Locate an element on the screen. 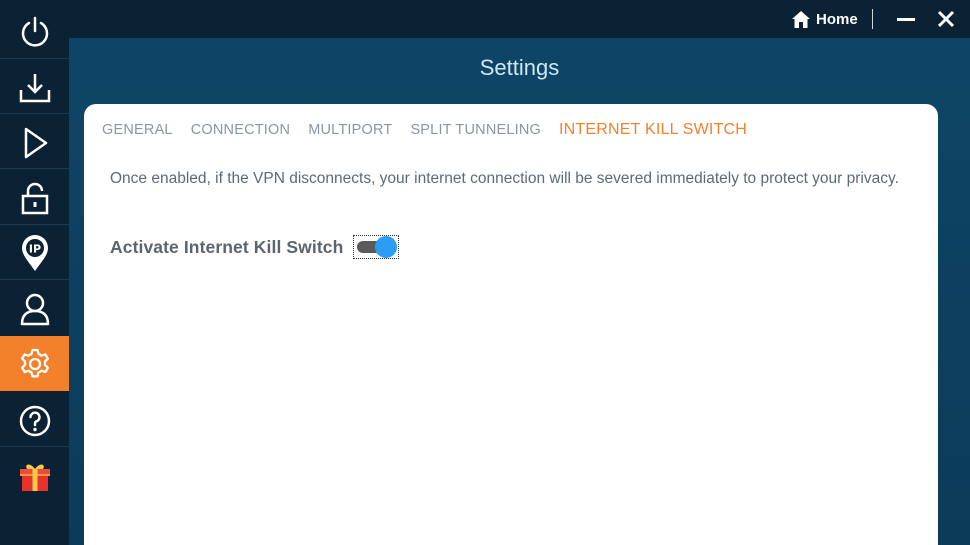  svg-text: IP is located at coordinates (34, 248).